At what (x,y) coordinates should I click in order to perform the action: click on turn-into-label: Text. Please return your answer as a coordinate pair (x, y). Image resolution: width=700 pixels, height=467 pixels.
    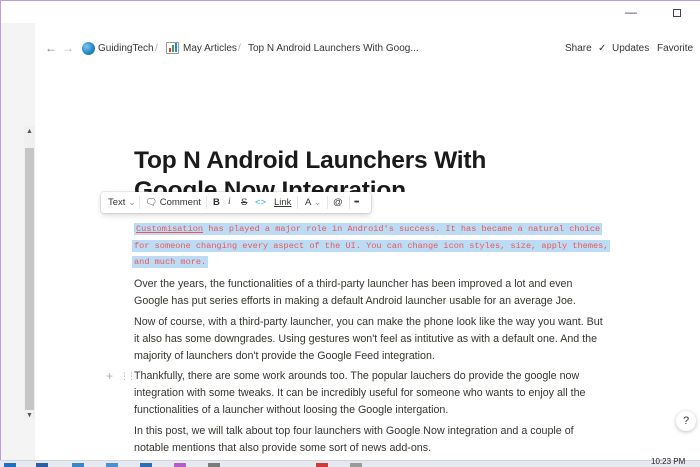
    Looking at the image, I should click on (117, 202).